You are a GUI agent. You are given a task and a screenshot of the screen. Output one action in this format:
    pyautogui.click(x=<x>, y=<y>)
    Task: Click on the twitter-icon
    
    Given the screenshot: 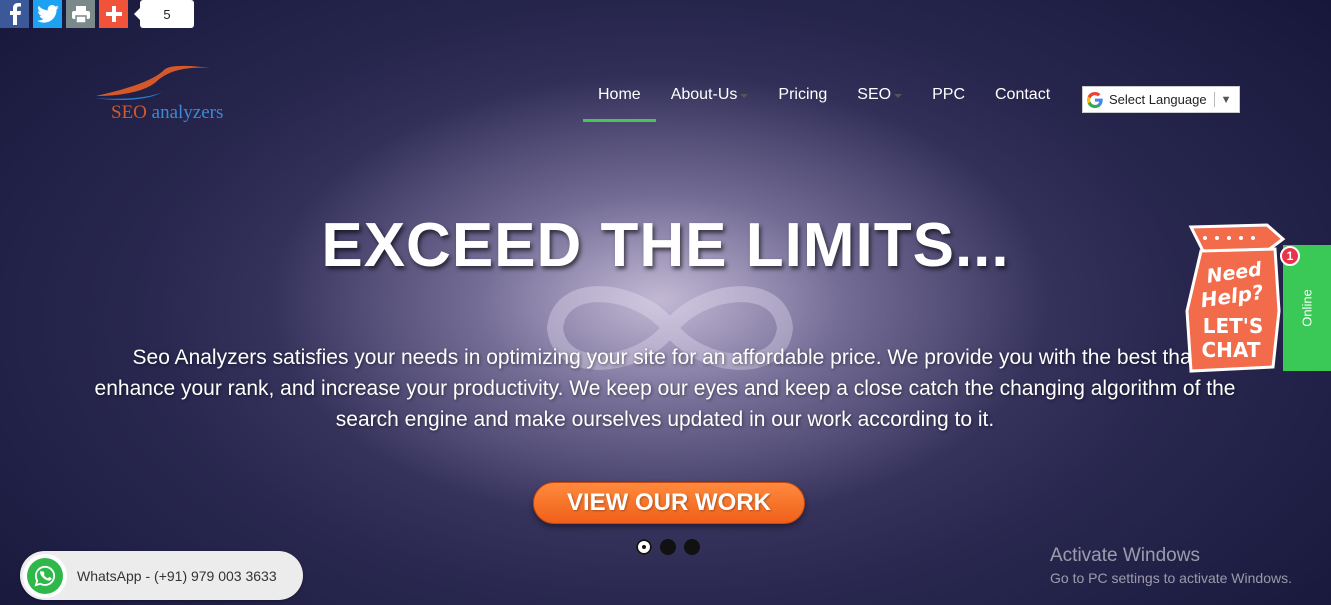 What is the action you would take?
    pyautogui.click(x=47, y=14)
    